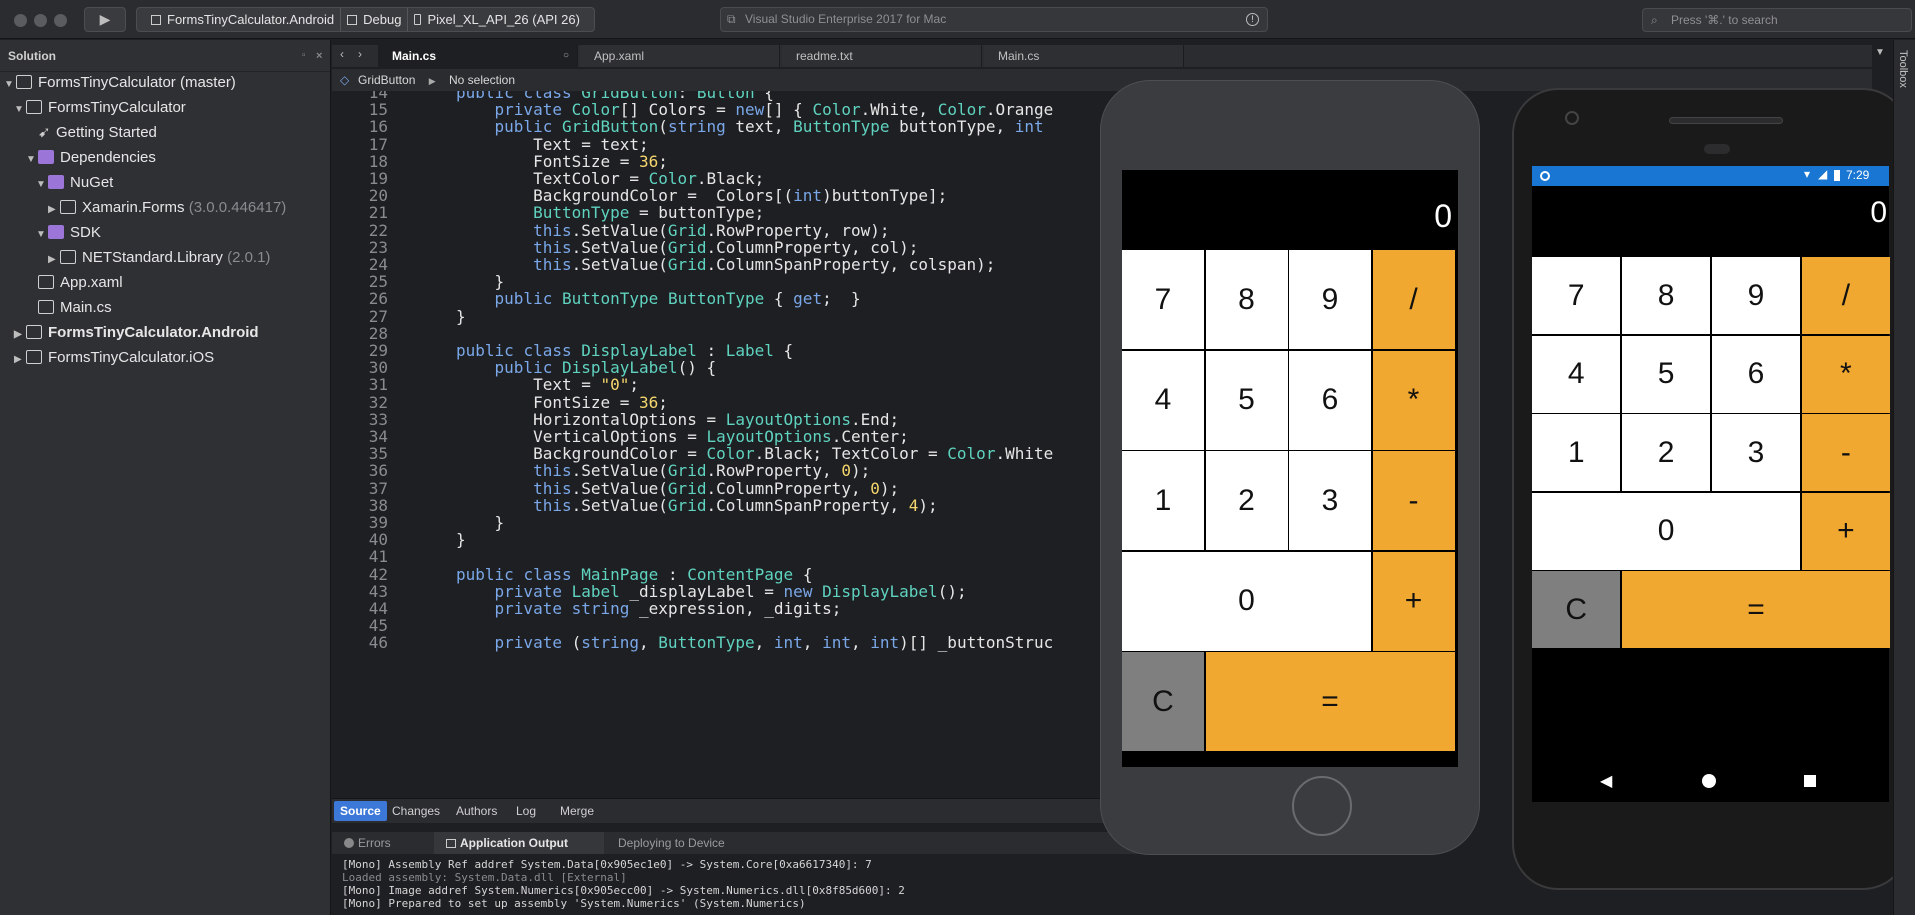  I want to click on device-selector: Pixel_XL_API_26 (API 26), so click(496, 19).